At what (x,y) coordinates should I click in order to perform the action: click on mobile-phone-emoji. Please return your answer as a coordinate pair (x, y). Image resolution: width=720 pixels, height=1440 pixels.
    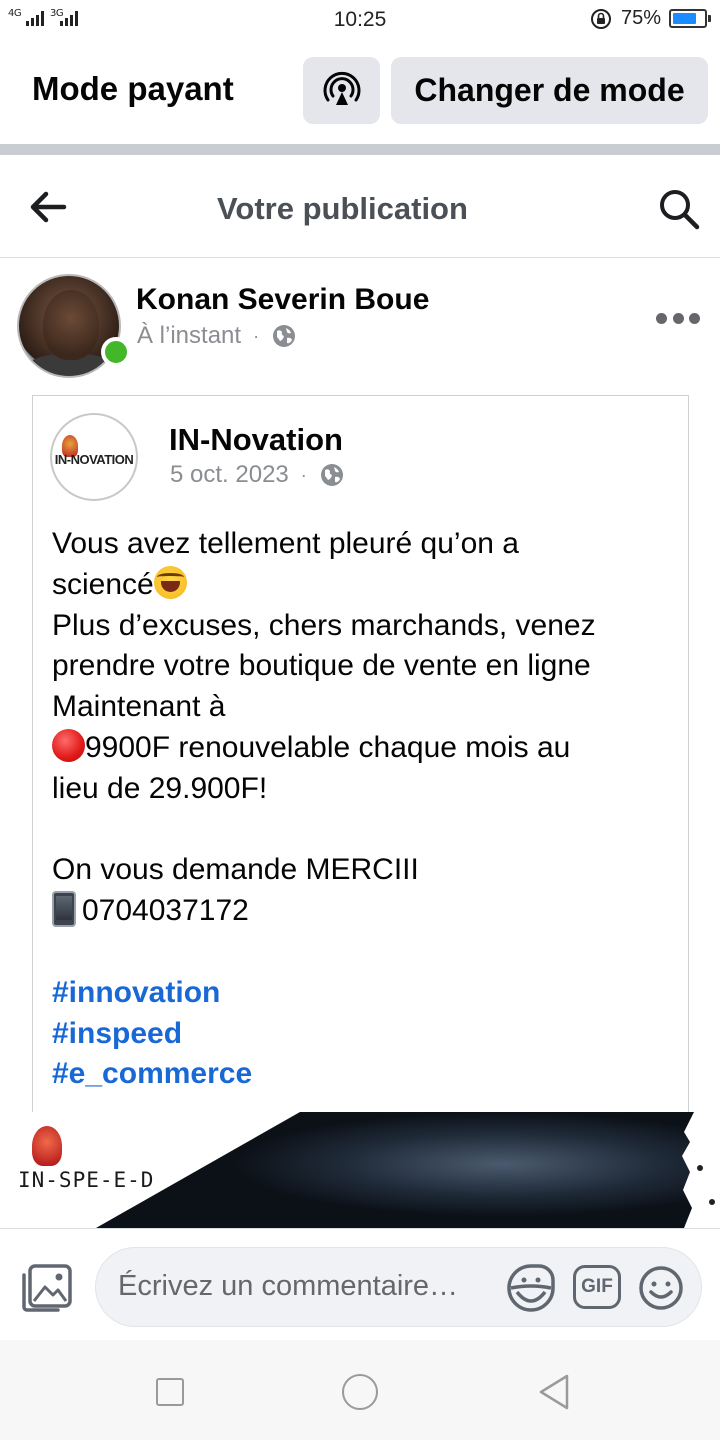
    Looking at the image, I should click on (64, 909).